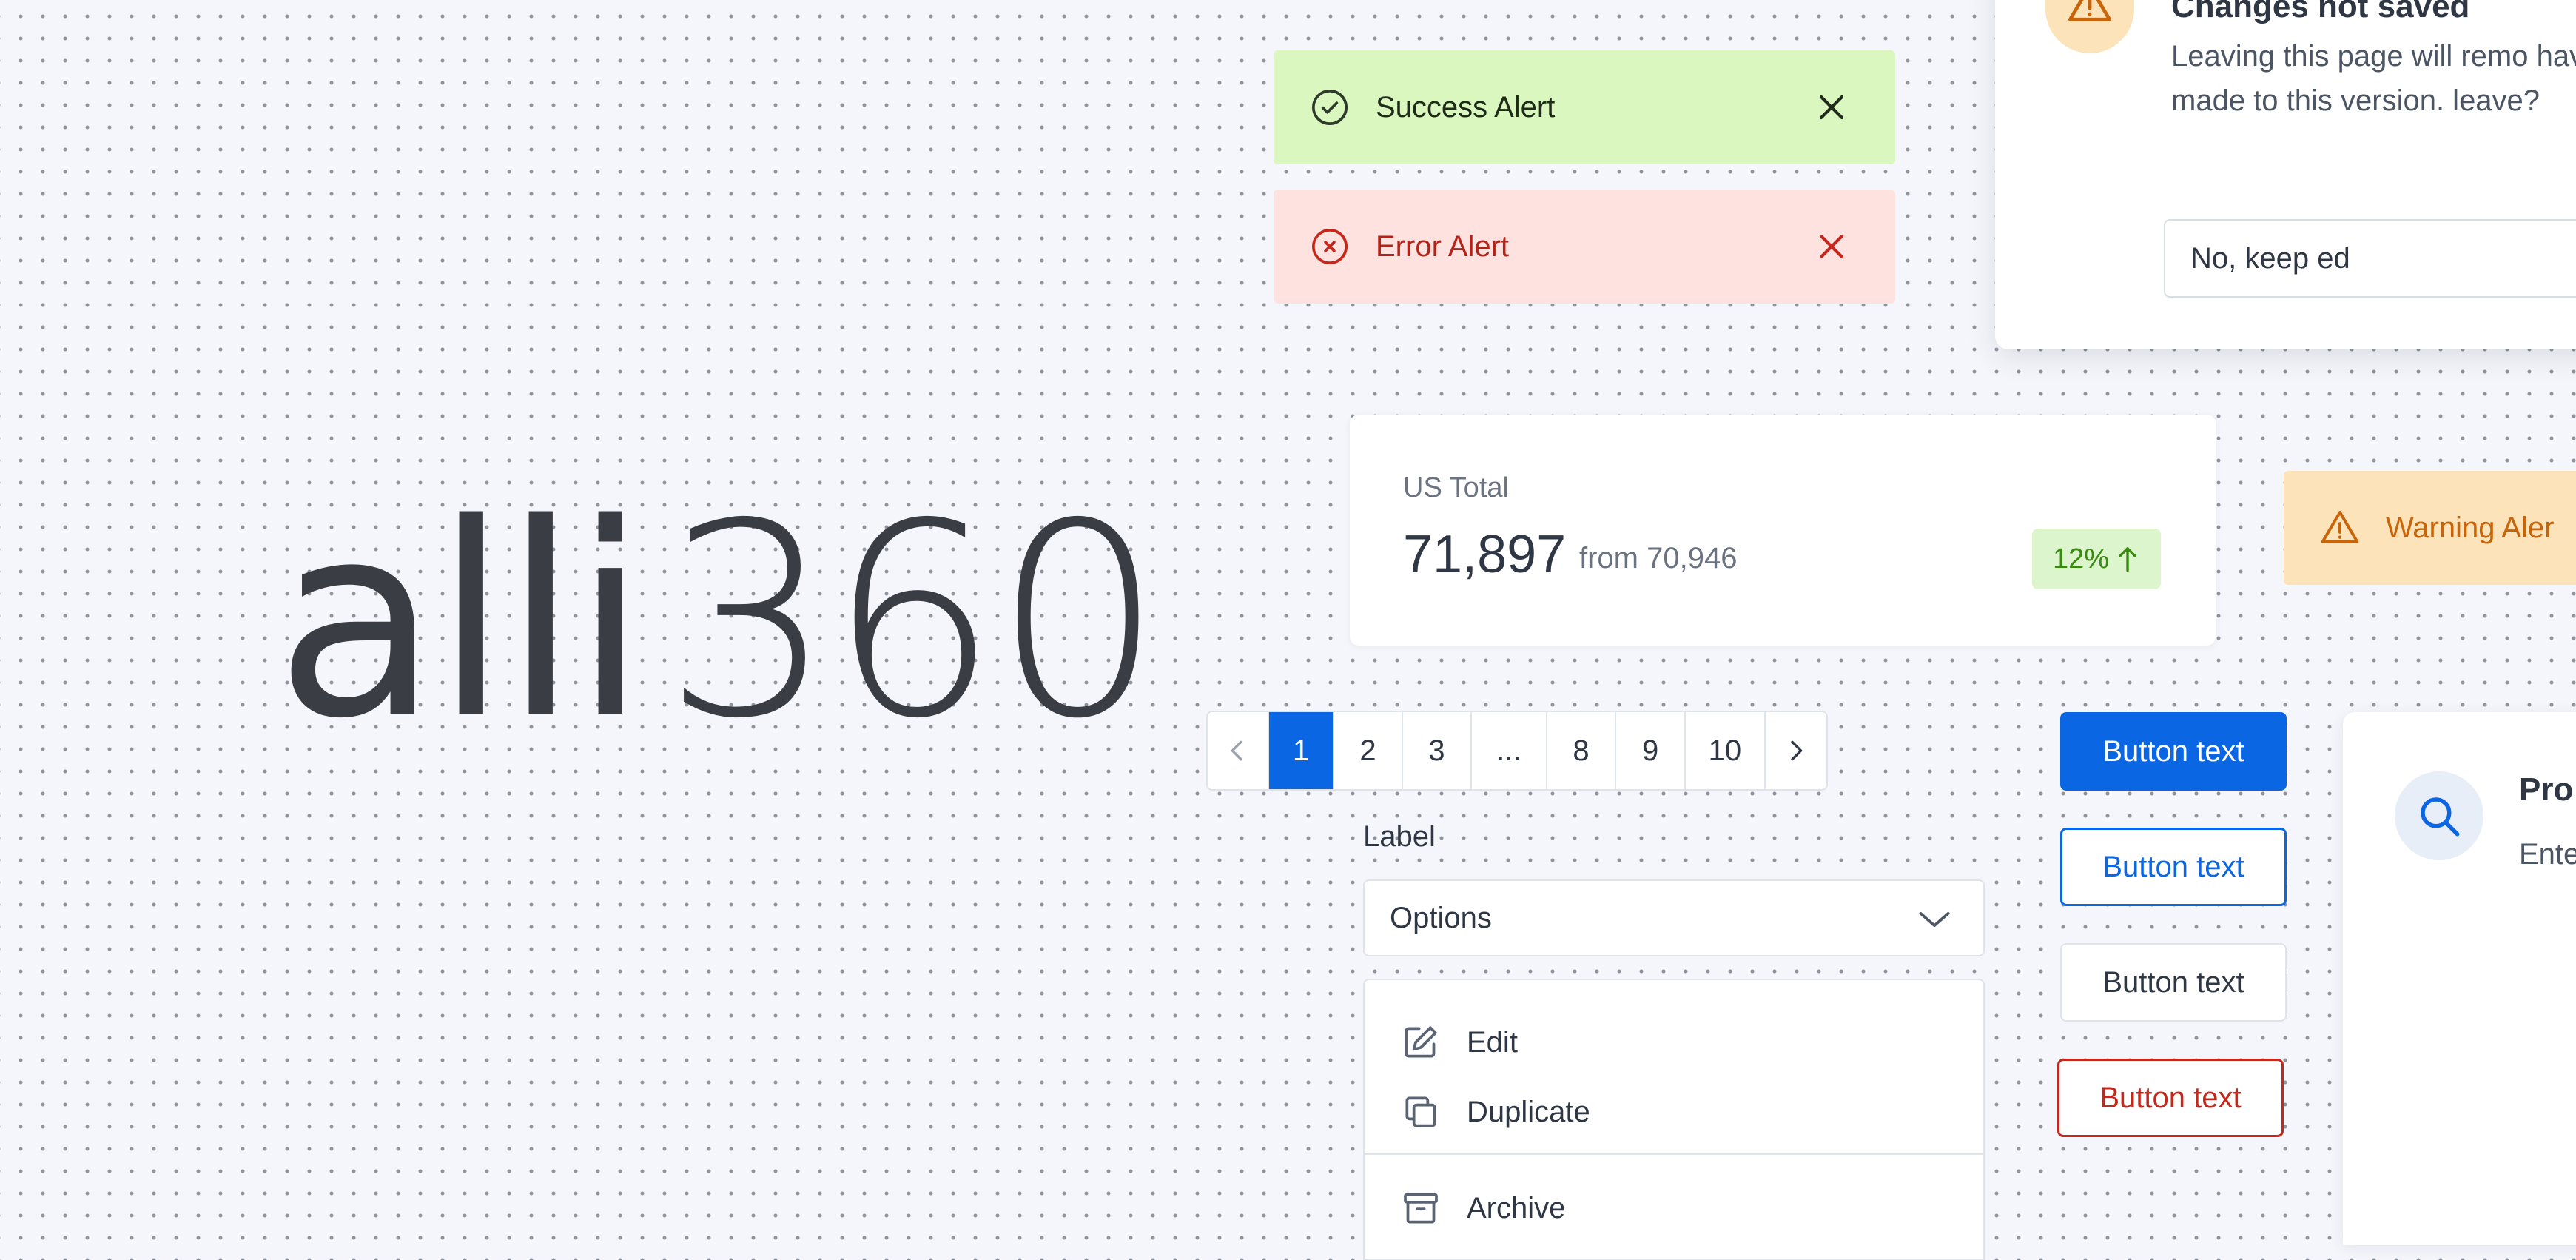  What do you see at coordinates (1438, 750) in the screenshot?
I see `page-button: 3` at bounding box center [1438, 750].